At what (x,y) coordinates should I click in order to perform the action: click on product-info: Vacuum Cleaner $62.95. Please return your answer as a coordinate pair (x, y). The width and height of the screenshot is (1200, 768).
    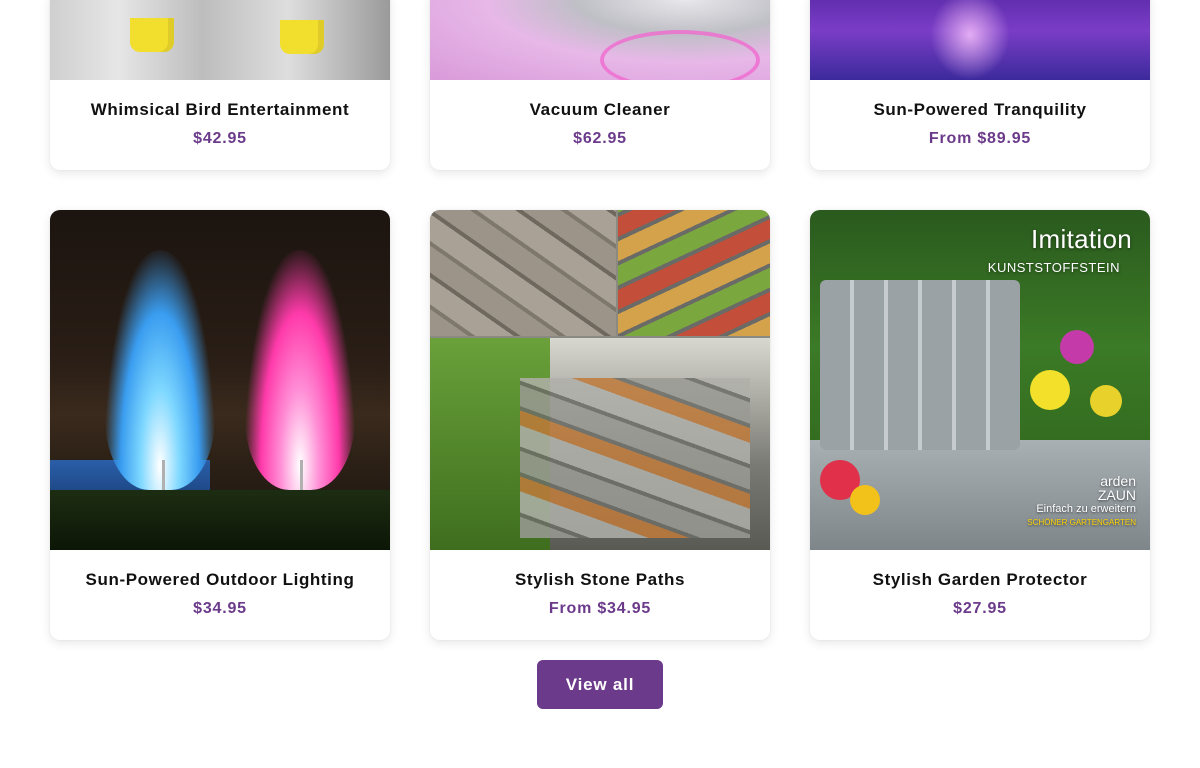
    Looking at the image, I should click on (600, 125).